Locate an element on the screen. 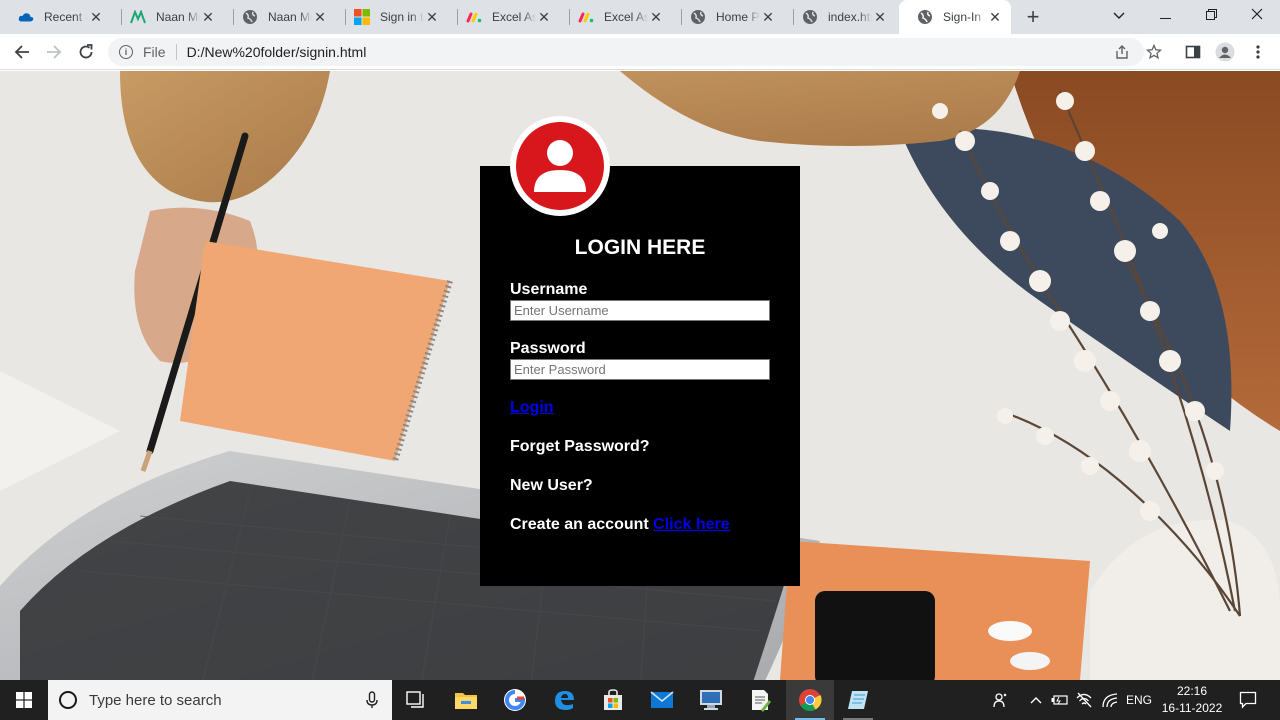 The width and height of the screenshot is (1280, 720). battery-icon is located at coordinates (1060, 700).